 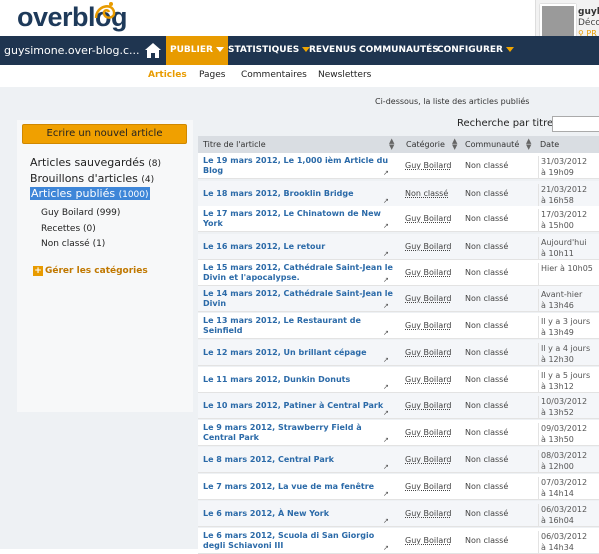 I want to click on article-date: 06/03/2012 à 14h34, so click(x=568, y=542).